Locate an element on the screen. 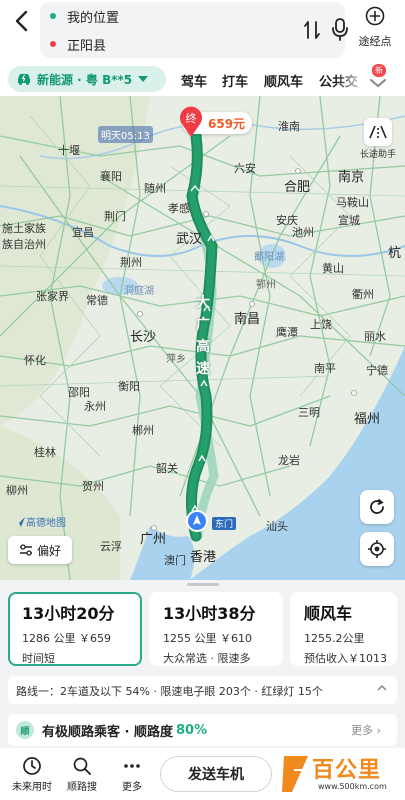 The image size is (405, 800). waypoint-label: 途经点 is located at coordinates (375, 41).